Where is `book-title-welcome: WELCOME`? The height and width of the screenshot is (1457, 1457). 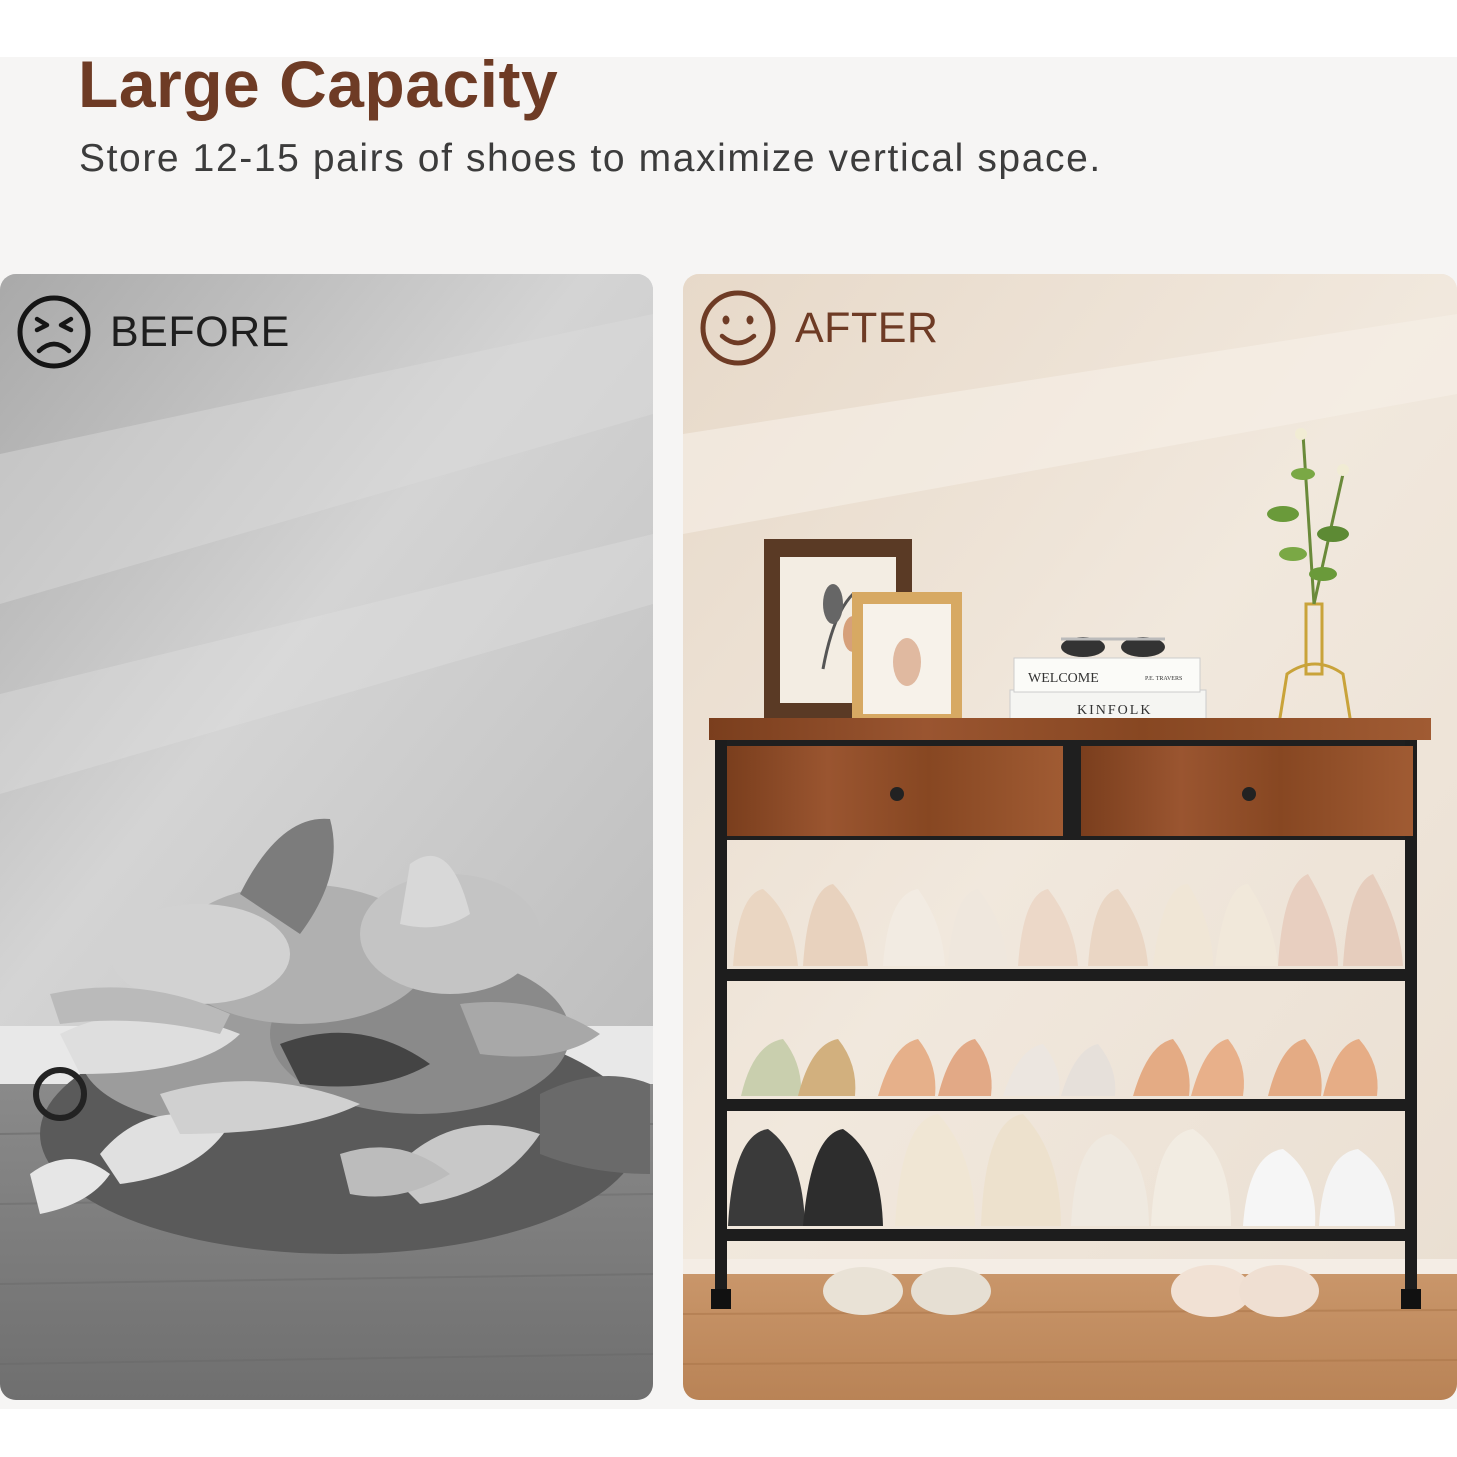
book-title-welcome: WELCOME is located at coordinates (1063, 678).